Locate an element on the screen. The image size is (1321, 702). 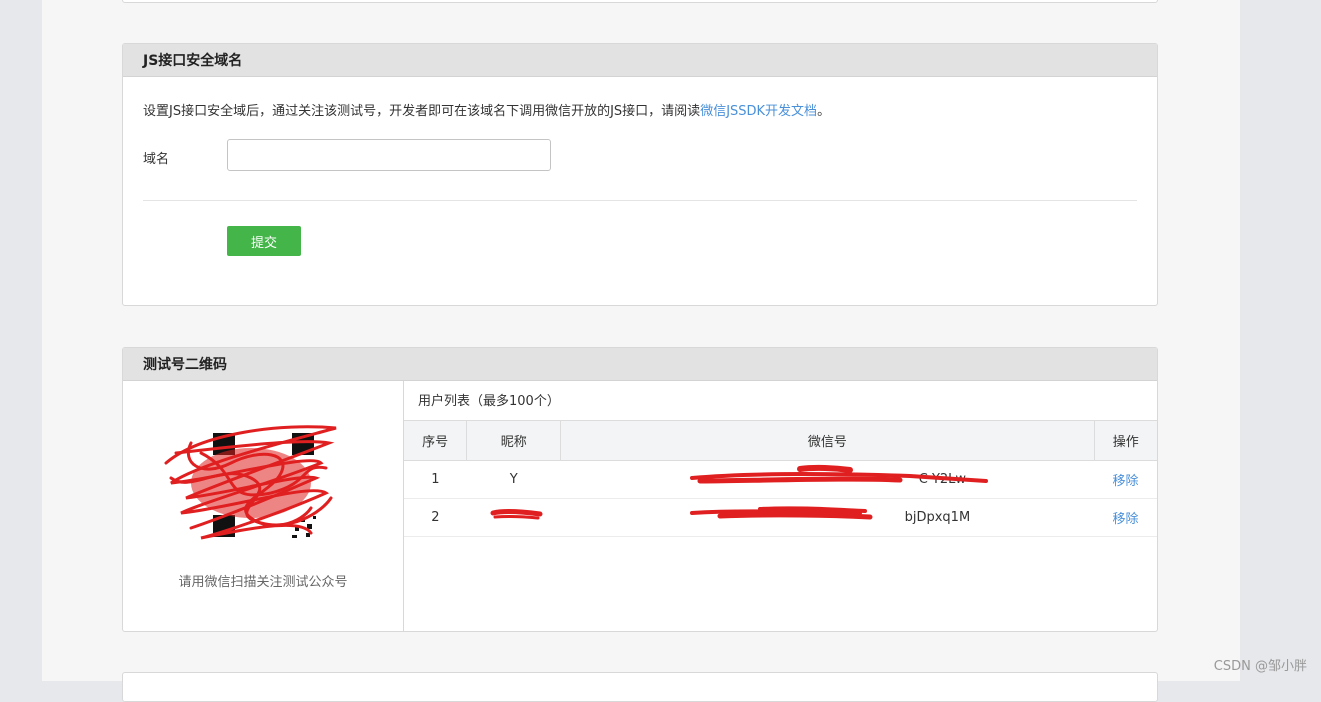
qr-title: 测试号二维码 is located at coordinates (185, 365).